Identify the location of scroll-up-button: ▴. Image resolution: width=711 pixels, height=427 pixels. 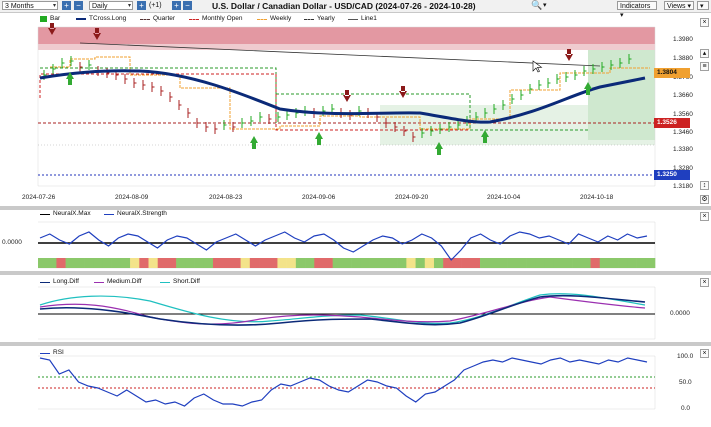
(704, 53).